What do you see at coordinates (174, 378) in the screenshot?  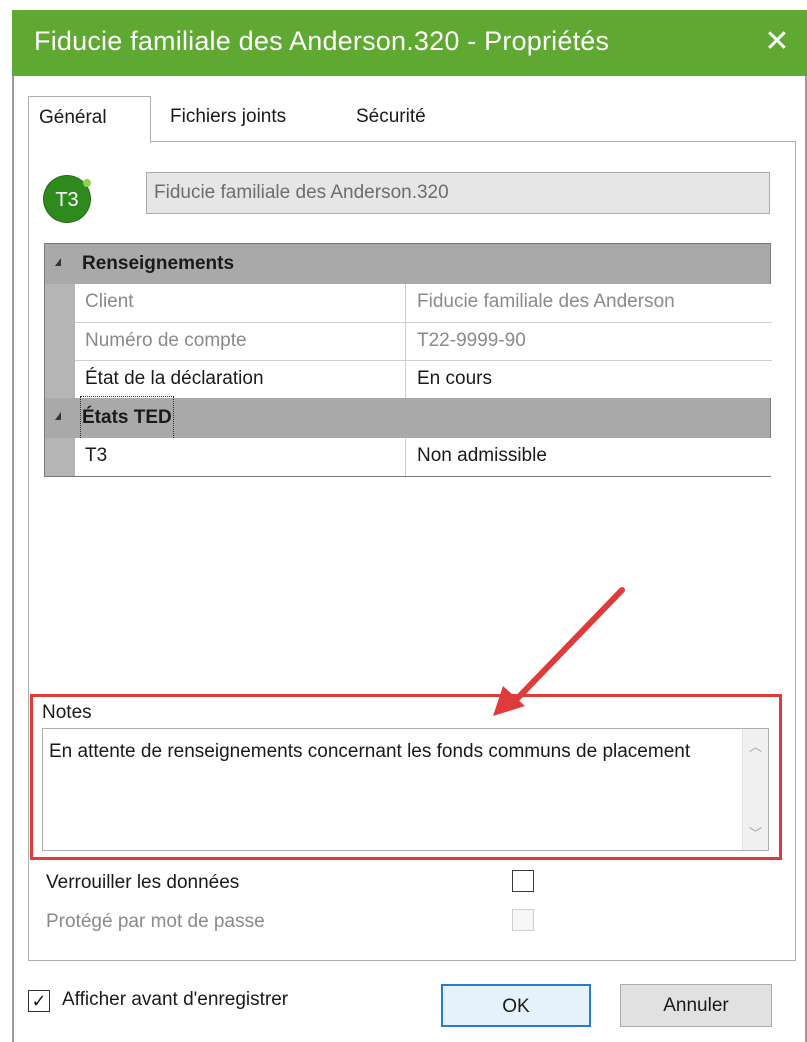 I see `row-key: État de la déclaration` at bounding box center [174, 378].